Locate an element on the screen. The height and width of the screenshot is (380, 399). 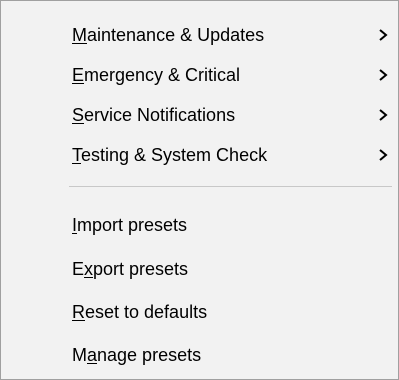
menu-item-import-presets: Import presets is located at coordinates (199, 225).